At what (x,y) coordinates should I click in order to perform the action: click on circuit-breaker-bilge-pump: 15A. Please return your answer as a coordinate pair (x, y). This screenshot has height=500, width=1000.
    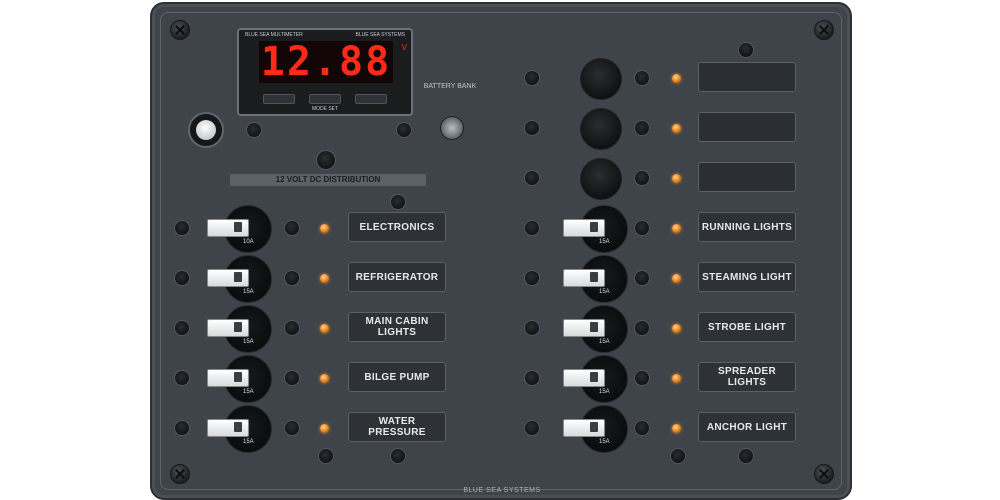
    Looking at the image, I should click on (239, 379).